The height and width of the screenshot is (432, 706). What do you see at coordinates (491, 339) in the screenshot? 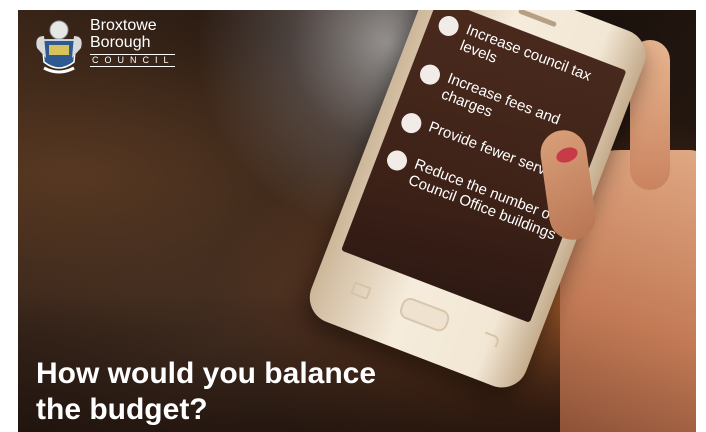
I see `back-icon` at bounding box center [491, 339].